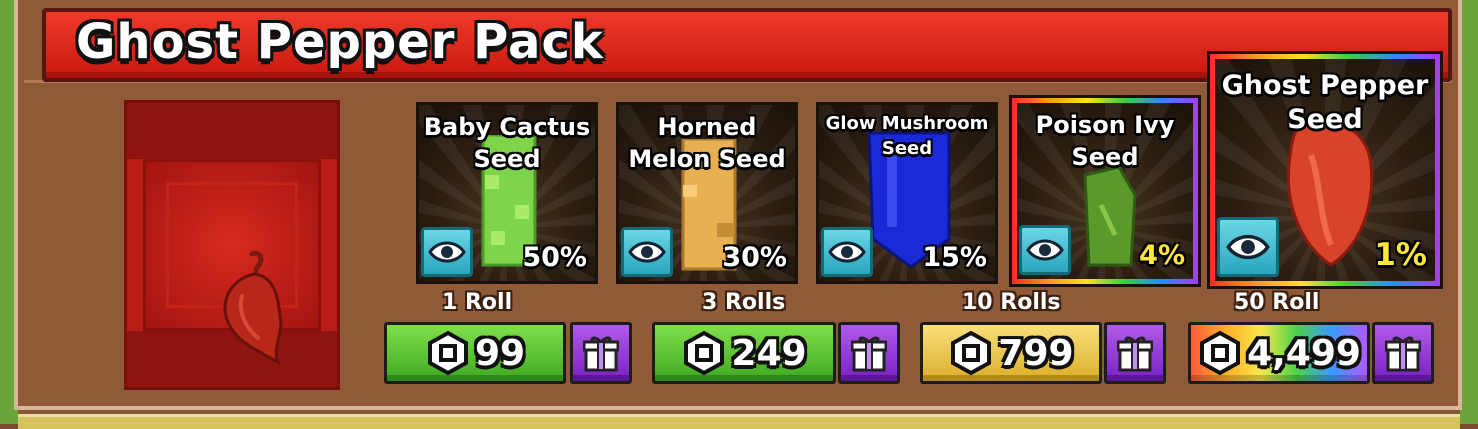 Image resolution: width=1478 pixels, height=429 pixels. I want to click on seed-chance: 4%, so click(1162, 255).